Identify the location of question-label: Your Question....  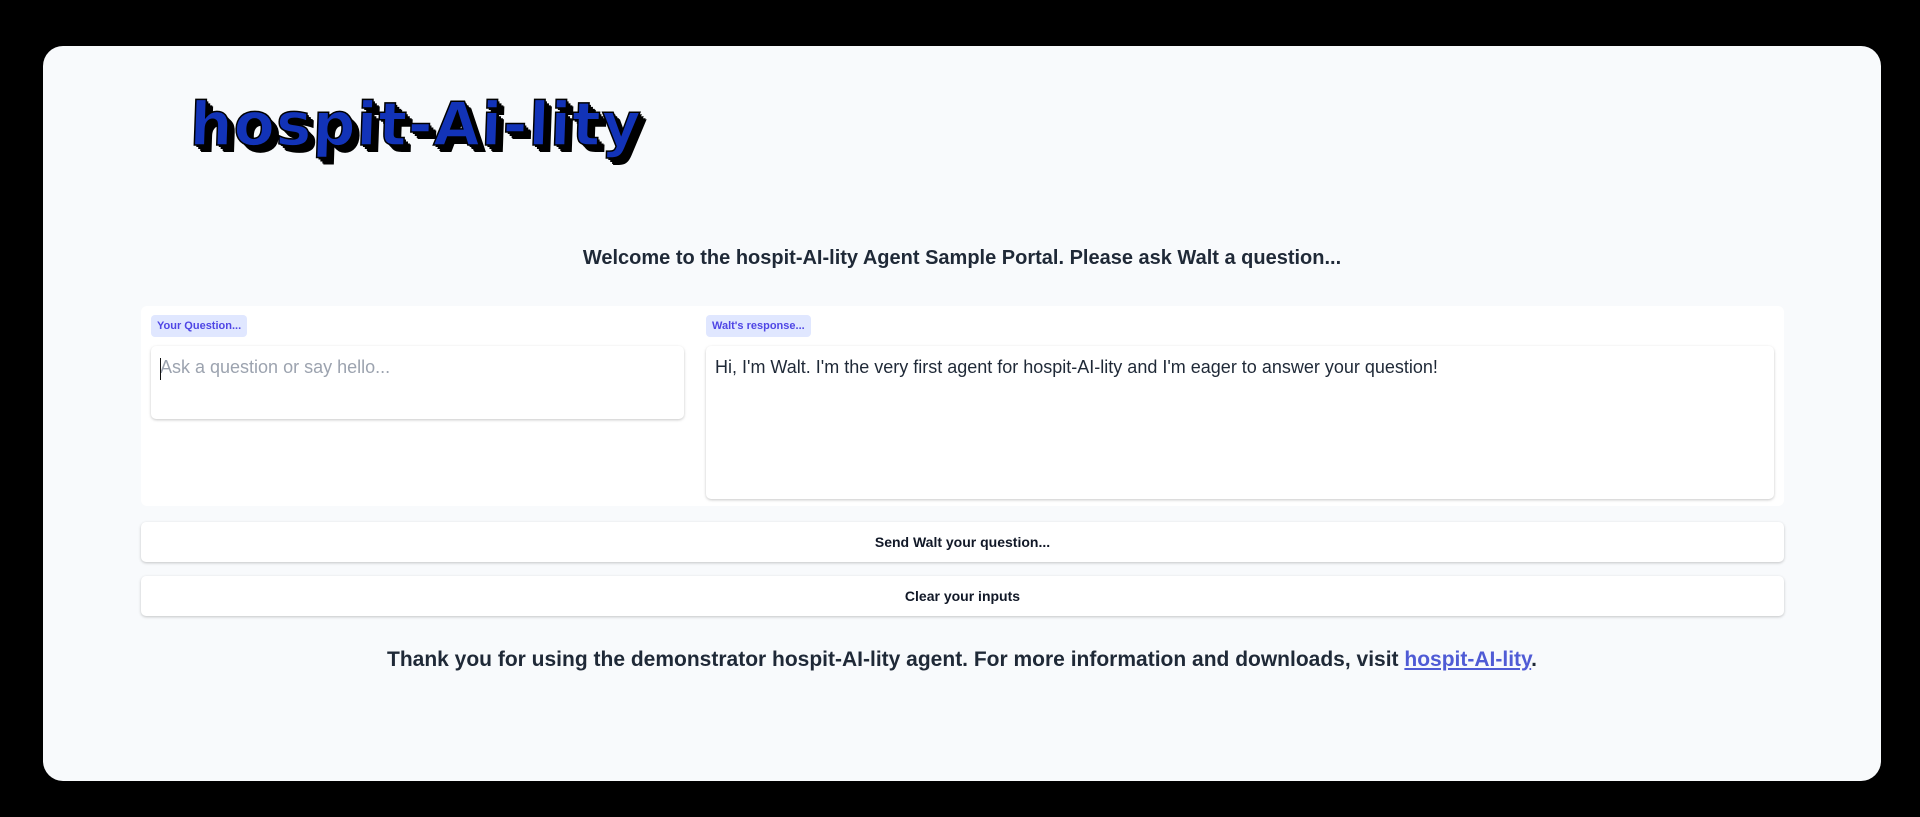
(199, 326).